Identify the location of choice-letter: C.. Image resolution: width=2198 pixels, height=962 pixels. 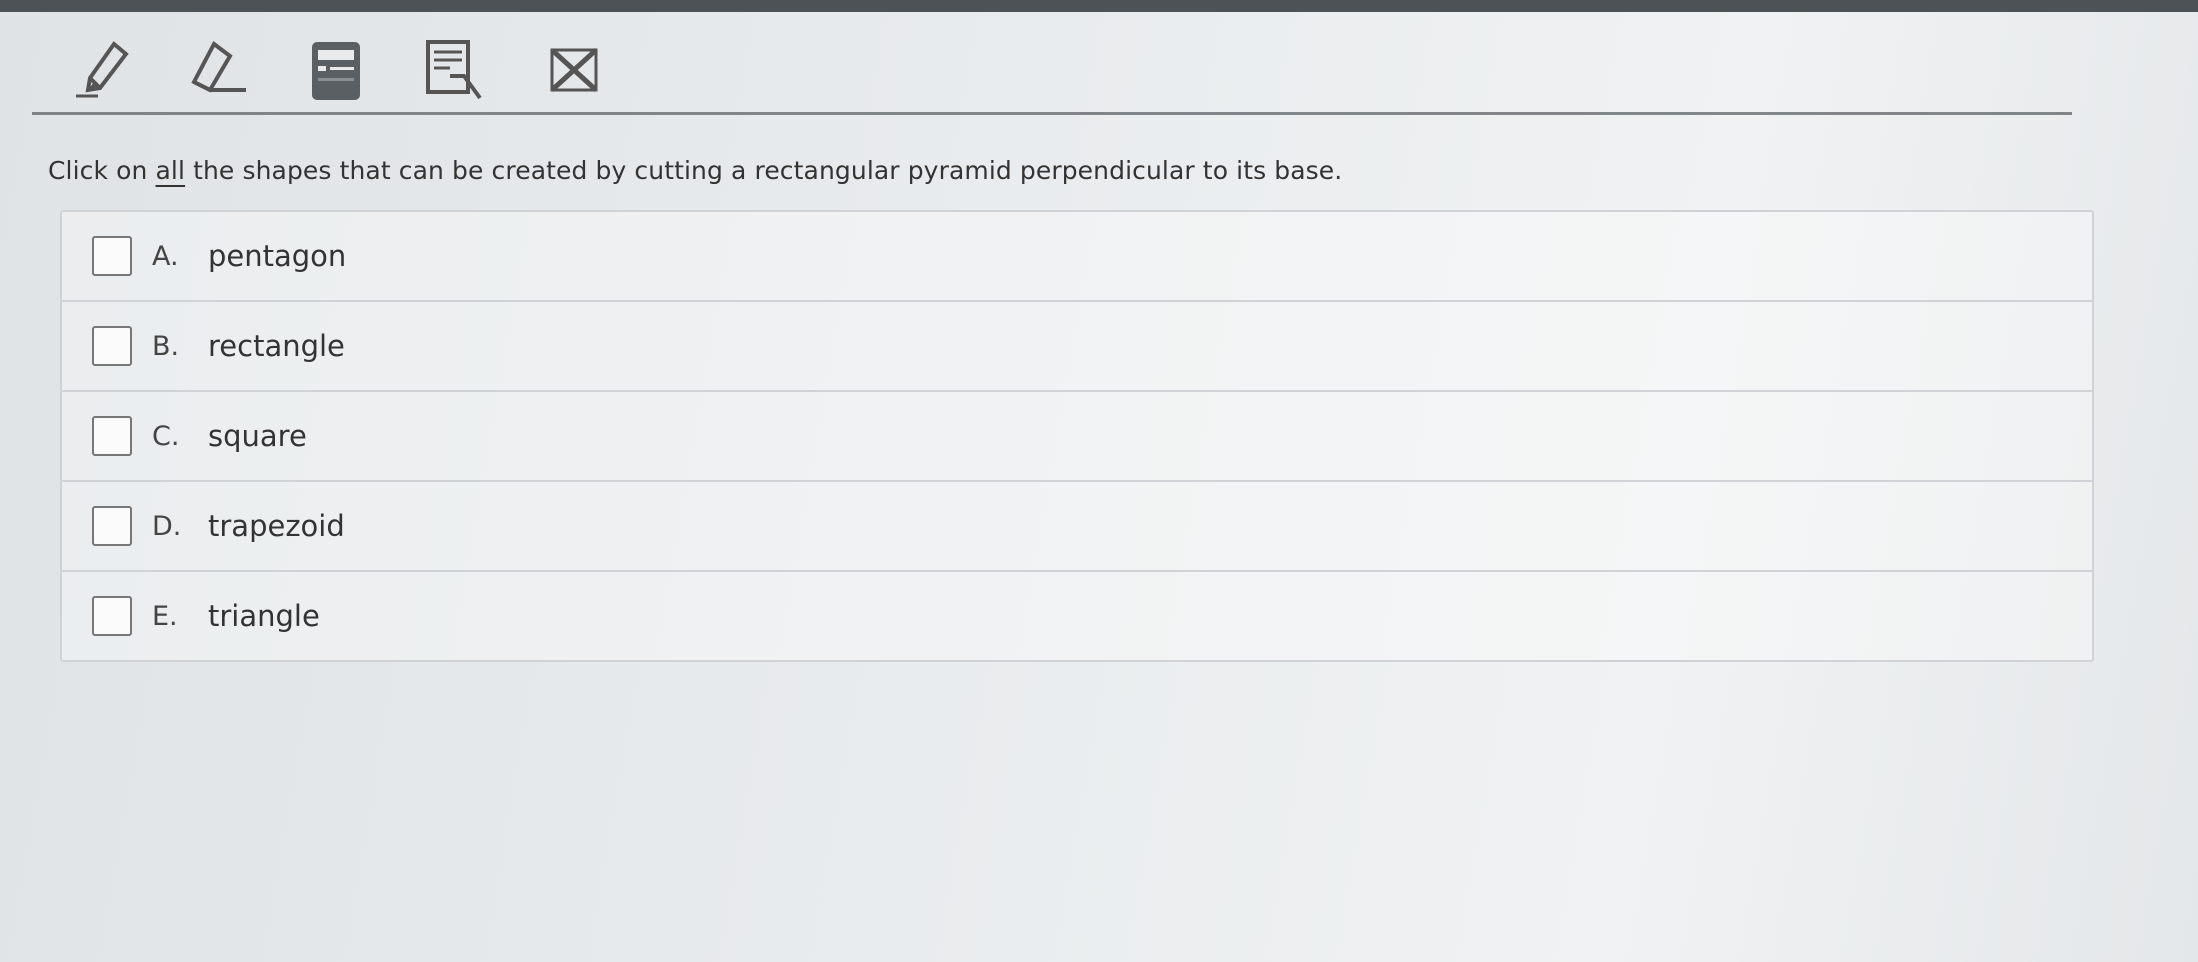
(166, 436).